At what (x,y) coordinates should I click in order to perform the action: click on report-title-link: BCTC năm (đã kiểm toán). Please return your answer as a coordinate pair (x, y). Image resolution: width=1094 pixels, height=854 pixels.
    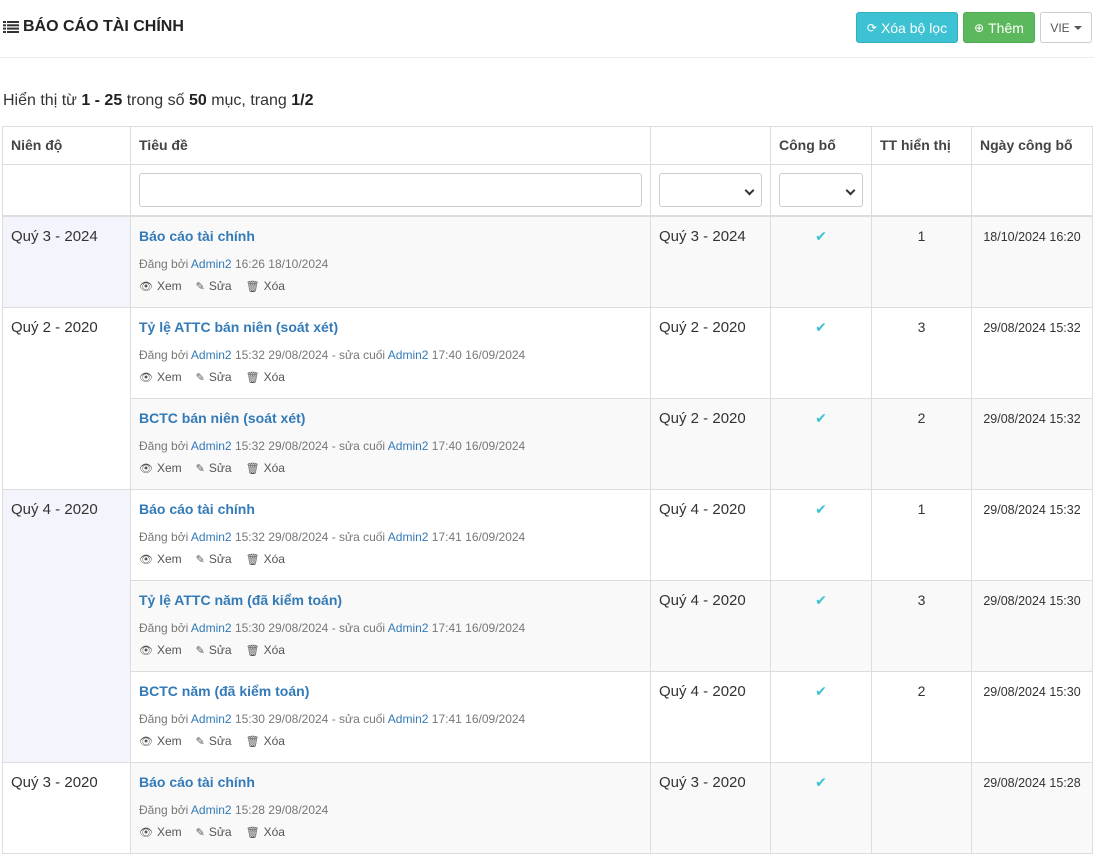
    Looking at the image, I should click on (390, 691).